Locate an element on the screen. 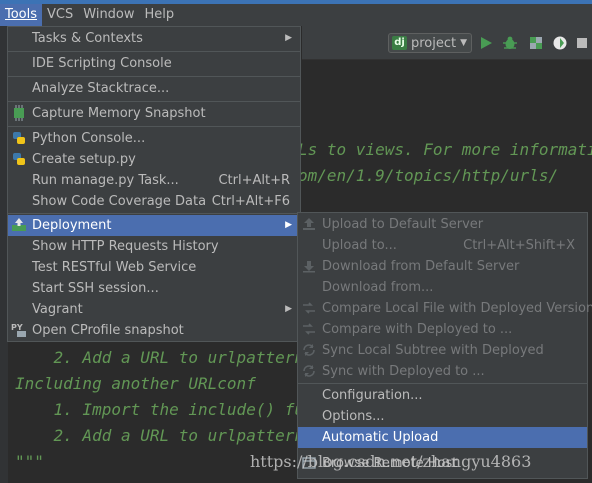  run-configuration-selector: dj project ▼ is located at coordinates (430, 43).